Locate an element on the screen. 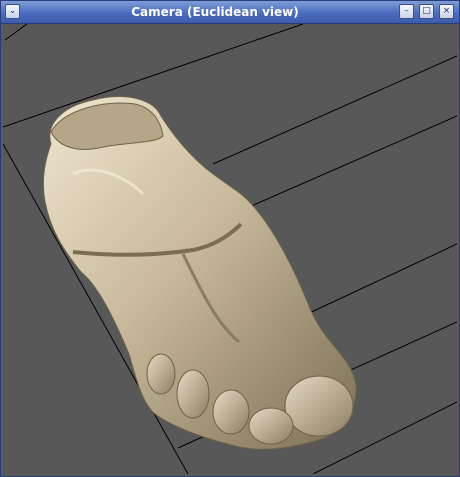 The width and height of the screenshot is (460, 477). minimize-icon: – is located at coordinates (406, 11).